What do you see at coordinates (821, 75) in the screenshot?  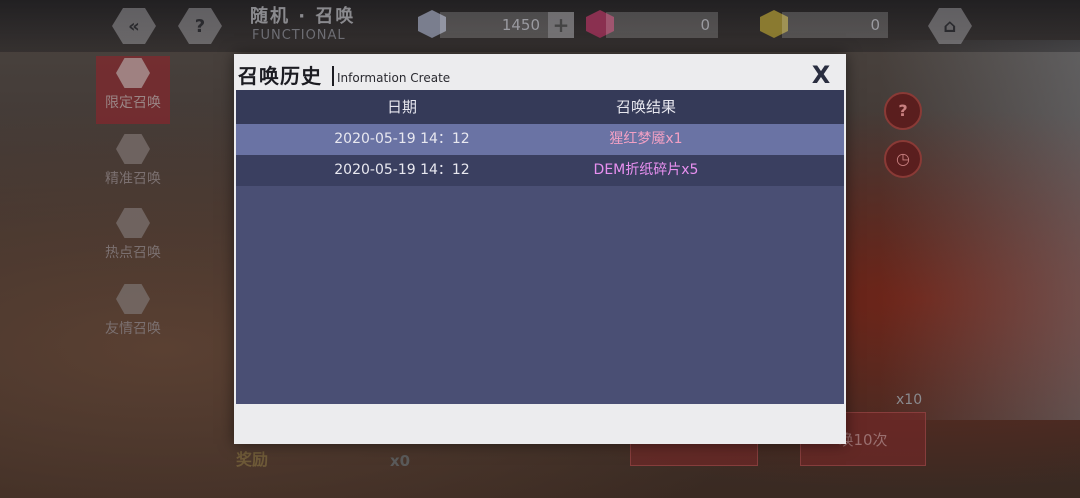 I see `close-button: X` at bounding box center [821, 75].